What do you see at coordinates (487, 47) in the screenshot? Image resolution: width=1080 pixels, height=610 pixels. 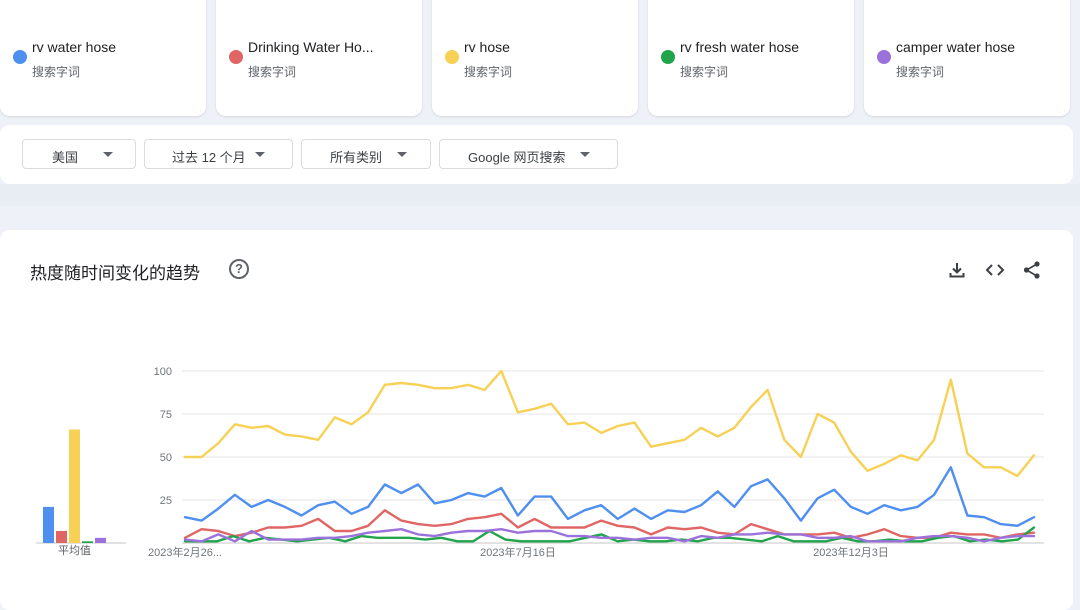 I see `term-name: rv hose` at bounding box center [487, 47].